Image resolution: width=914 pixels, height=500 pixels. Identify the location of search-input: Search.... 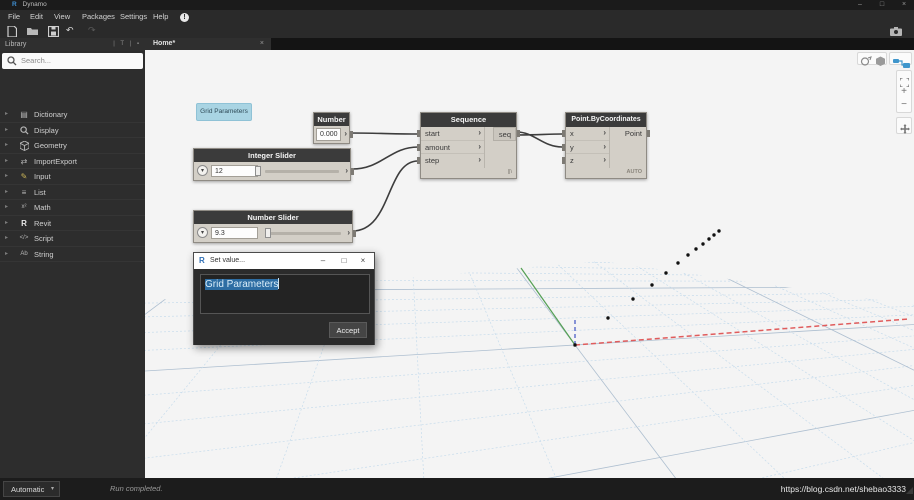
(72, 61).